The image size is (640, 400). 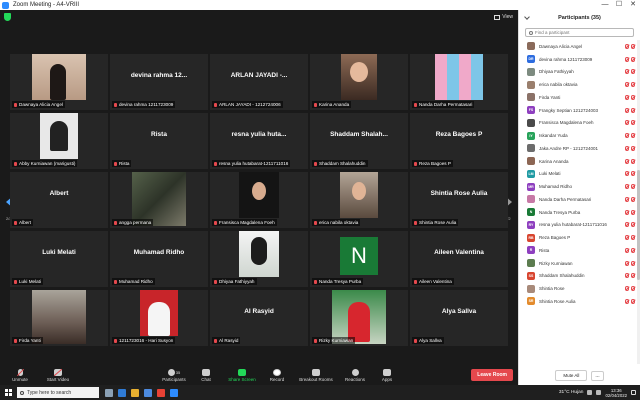 I want to click on weather-widget: 31°C Hujan, so click(x=571, y=392).